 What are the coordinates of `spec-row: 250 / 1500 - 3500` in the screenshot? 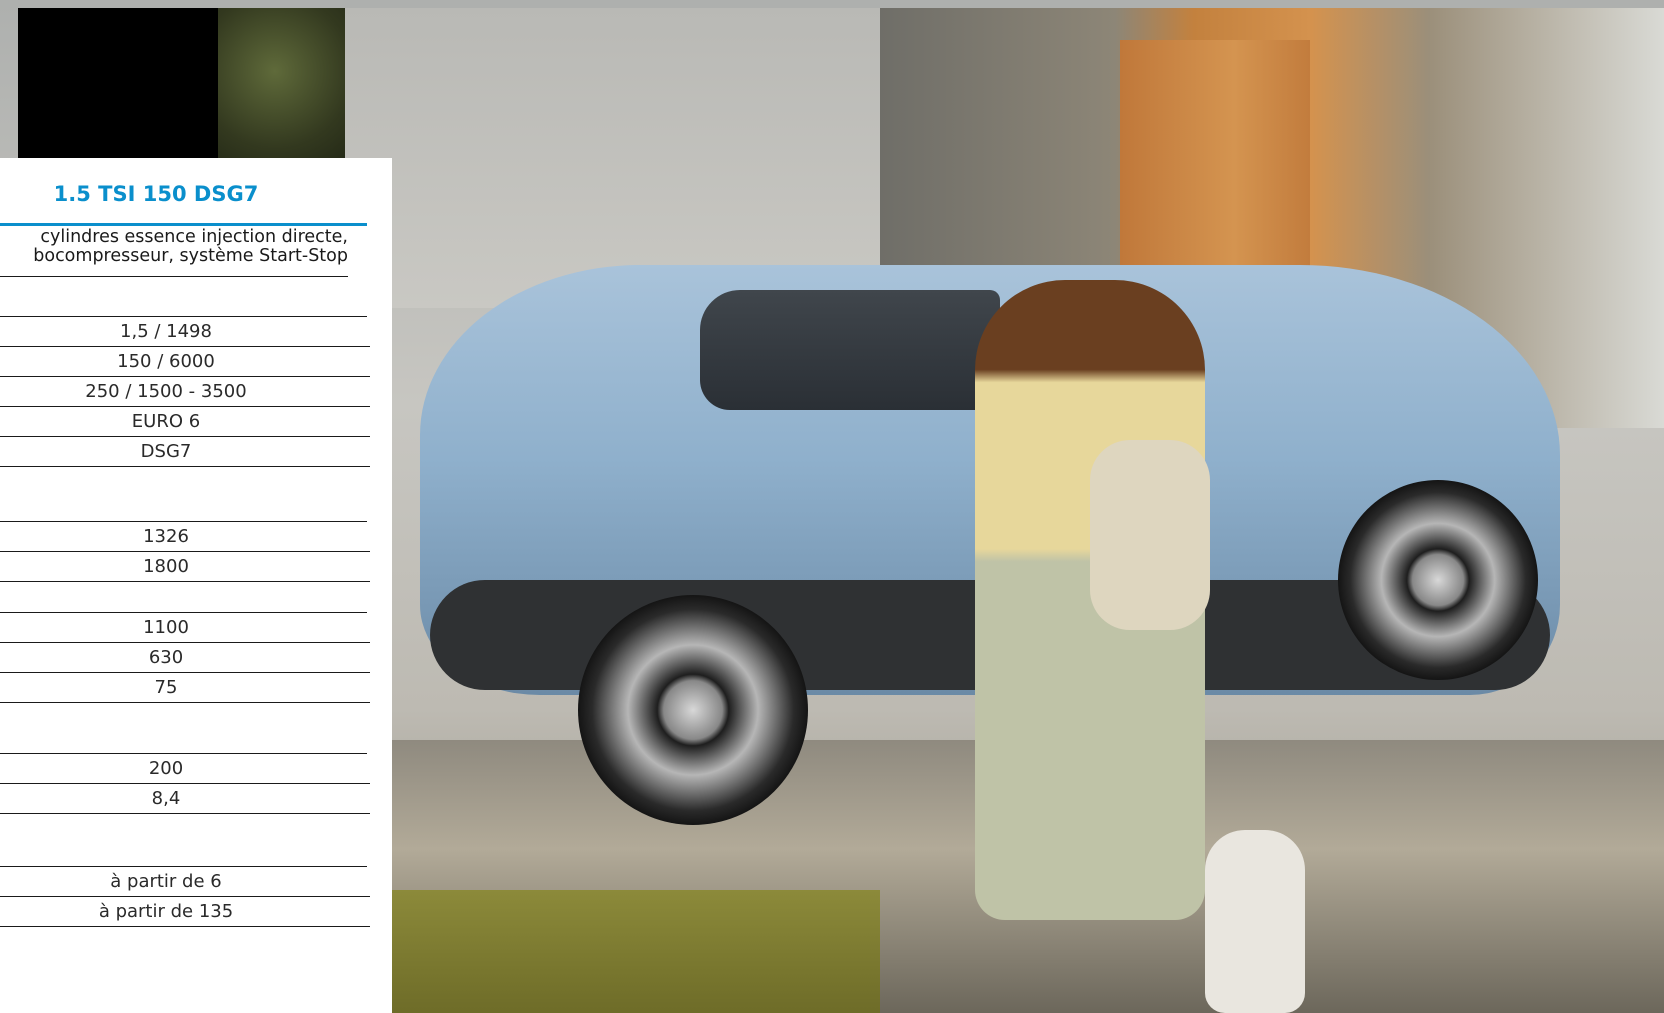 It's located at (185, 392).